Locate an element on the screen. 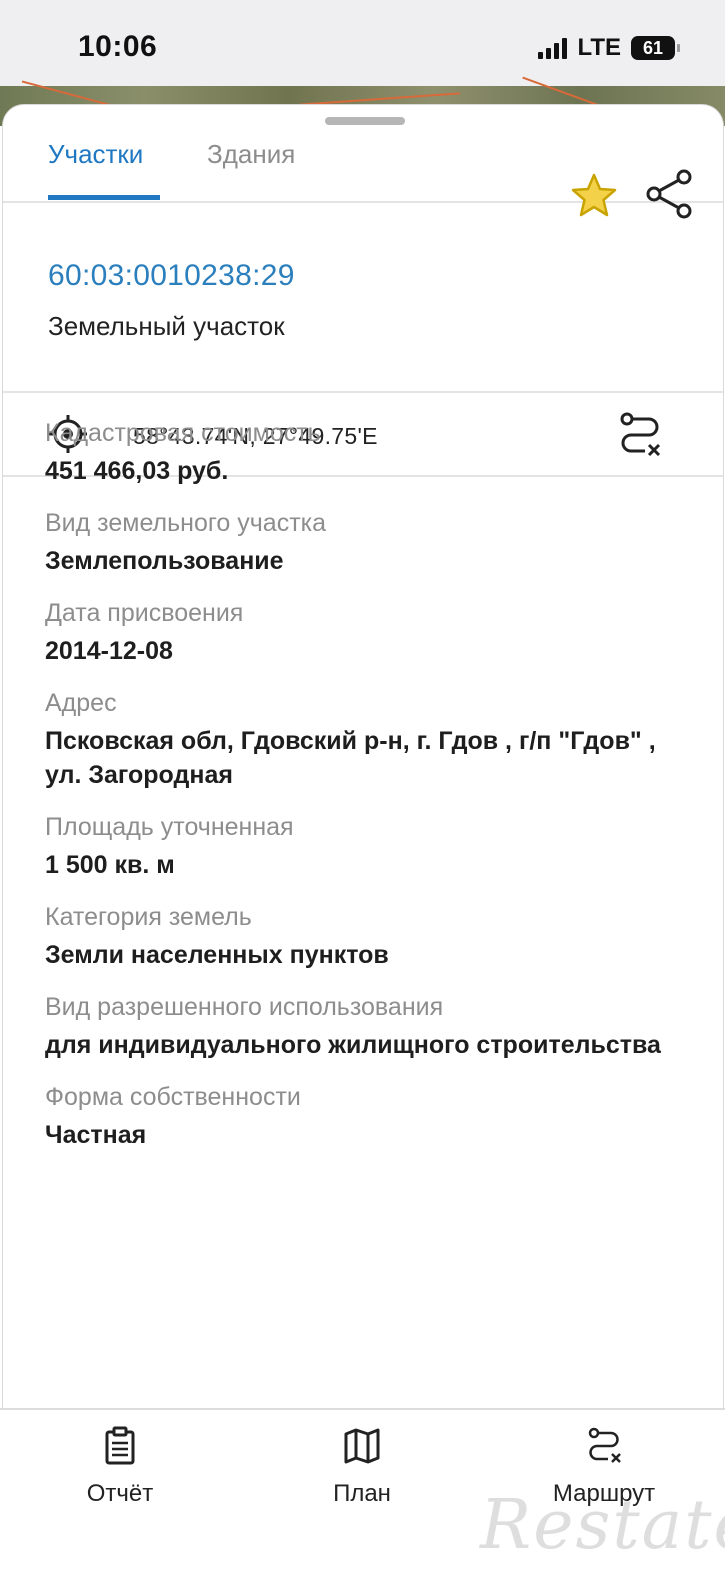 This screenshot has width=725, height=1570. route-icon is located at coordinates (604, 1445).